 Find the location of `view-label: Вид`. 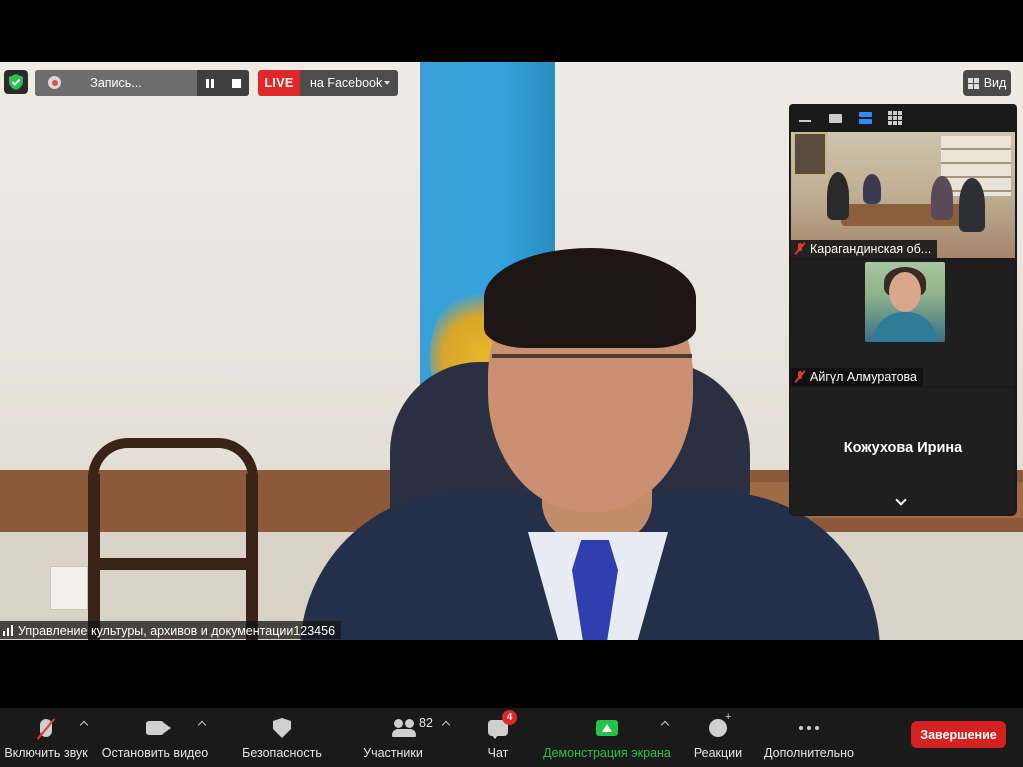

view-label: Вид is located at coordinates (995, 83).